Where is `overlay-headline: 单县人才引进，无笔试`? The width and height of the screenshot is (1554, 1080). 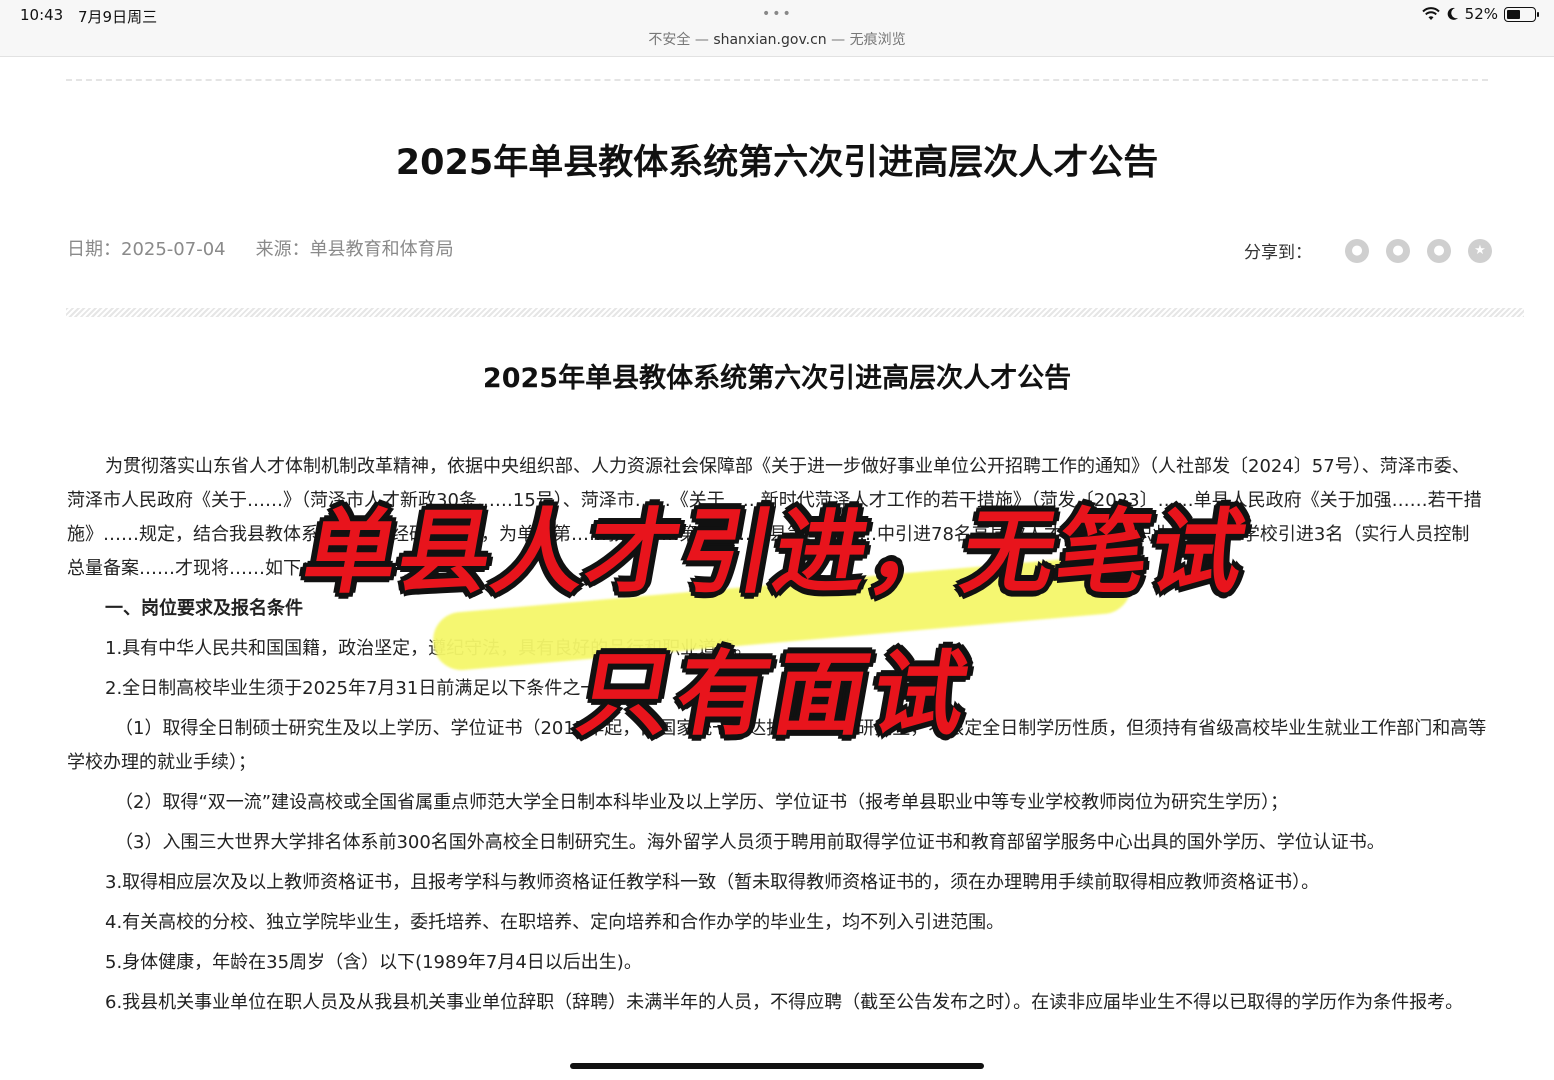
overlay-headline: 单县人才引进，无笔试 is located at coordinates (776, 552).